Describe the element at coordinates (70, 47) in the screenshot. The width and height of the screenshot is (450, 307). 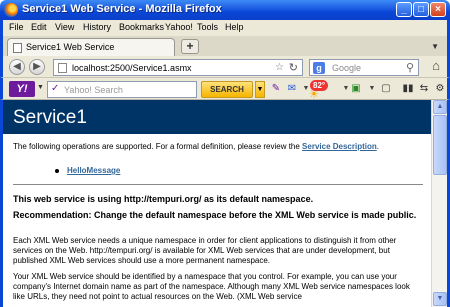
I see `tab-label: Service1 Web Service` at that location.